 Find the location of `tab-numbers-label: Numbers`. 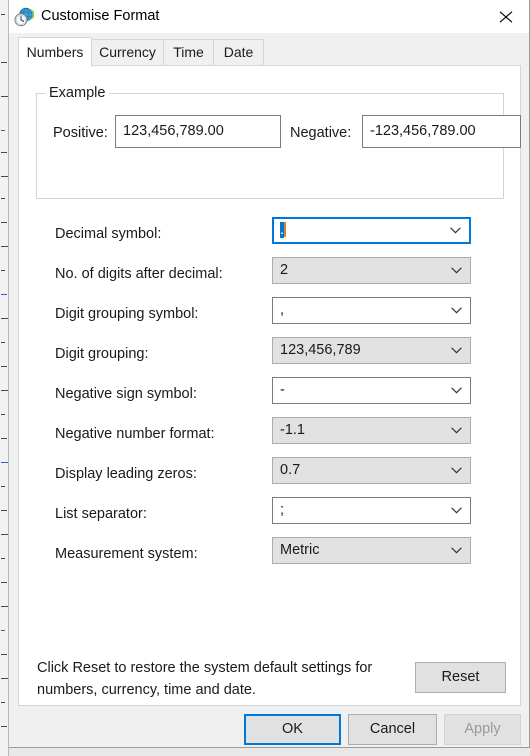

tab-numbers-label: Numbers is located at coordinates (55, 52).